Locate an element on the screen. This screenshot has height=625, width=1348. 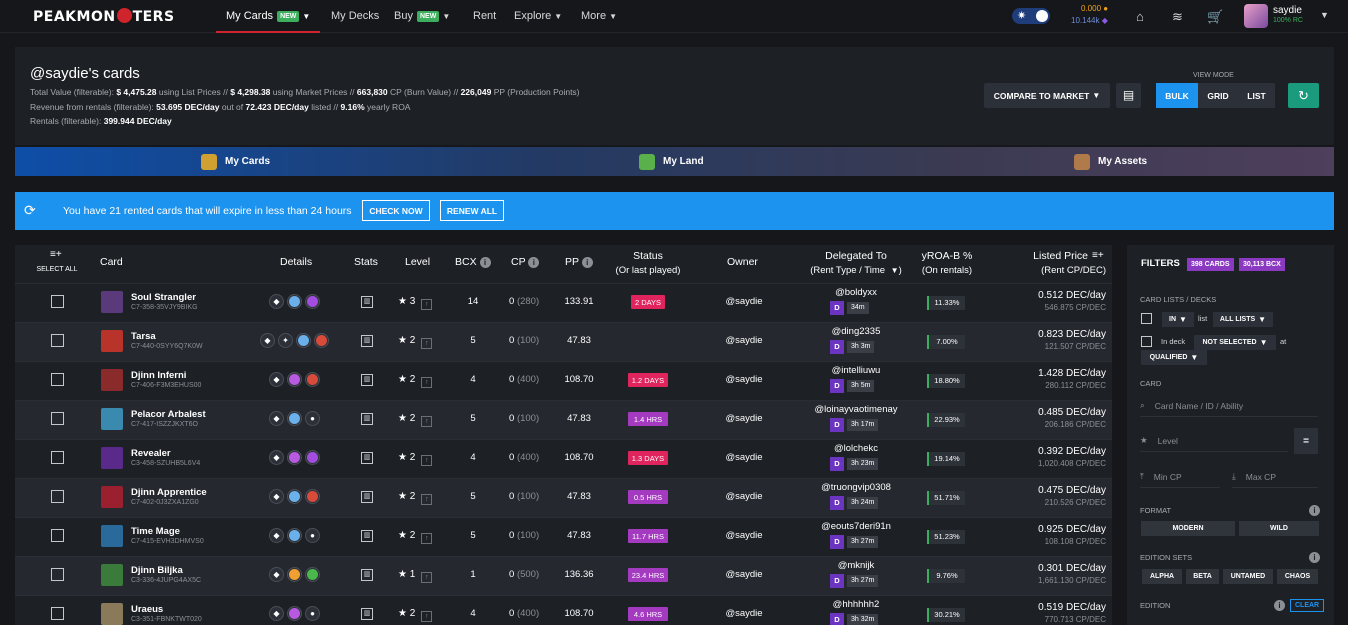
level-operator-button: = is located at coordinates (1306, 441).